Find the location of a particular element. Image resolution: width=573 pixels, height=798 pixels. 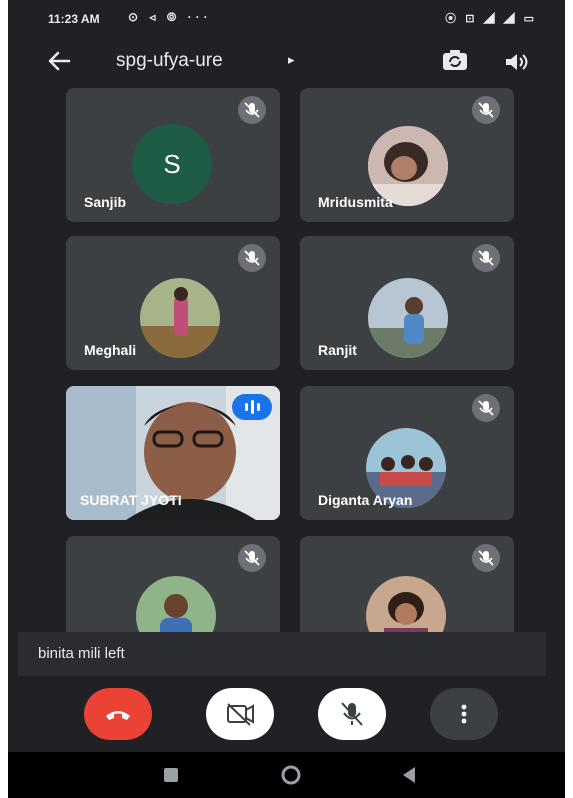

end-call-button is located at coordinates (118, 714).